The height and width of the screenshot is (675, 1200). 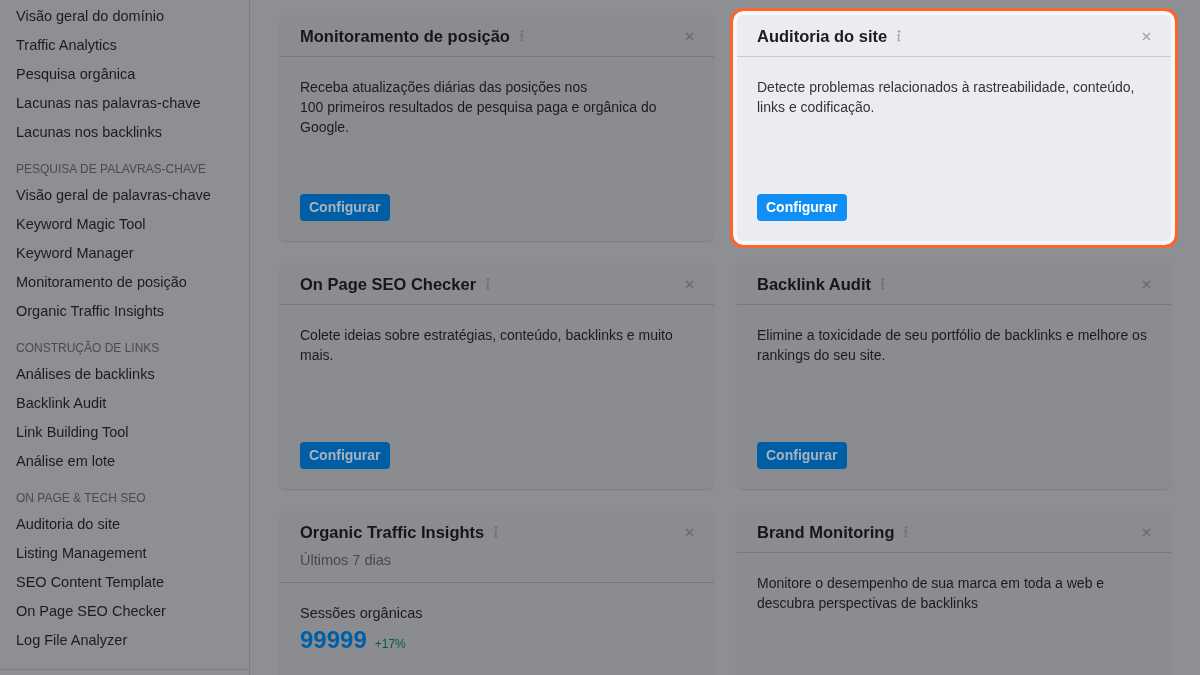 I want to click on sidebar-item: SEO Content Template, so click(x=124, y=582).